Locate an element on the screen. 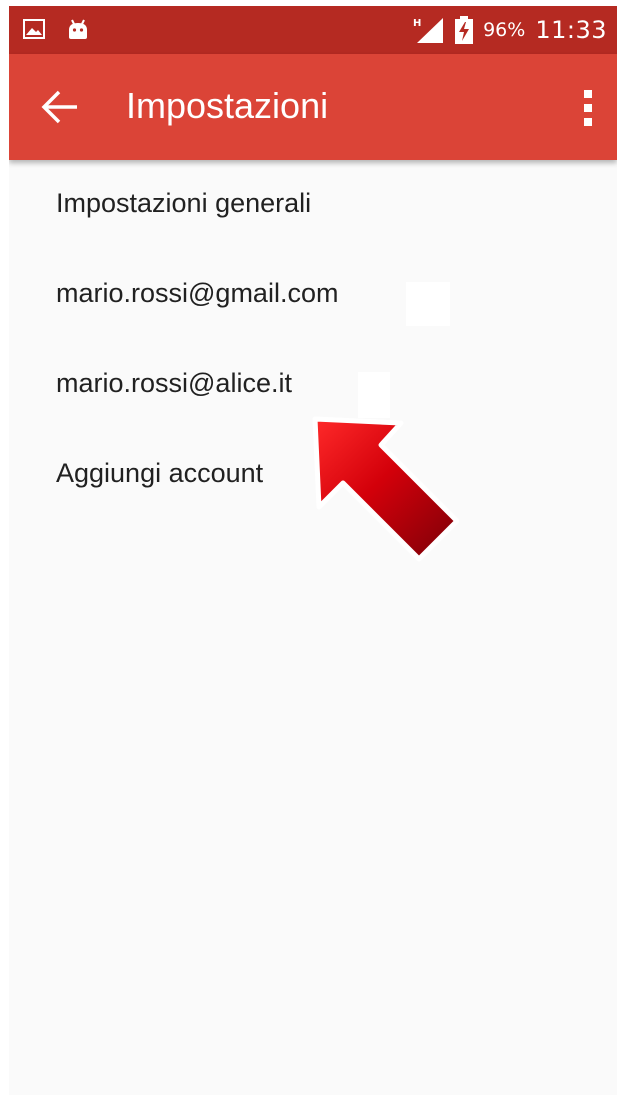  back-button is located at coordinates (60, 107).